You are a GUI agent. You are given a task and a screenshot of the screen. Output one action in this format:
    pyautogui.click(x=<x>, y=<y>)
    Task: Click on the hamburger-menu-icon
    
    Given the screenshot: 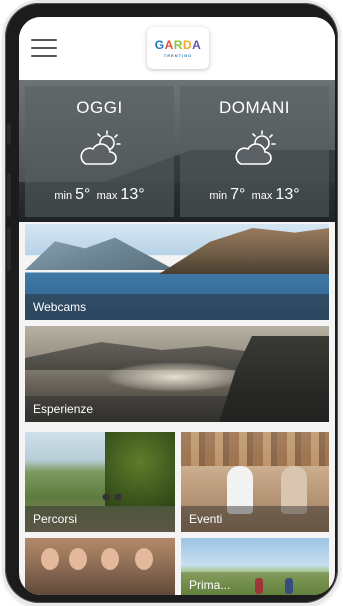 What is the action you would take?
    pyautogui.click(x=44, y=48)
    